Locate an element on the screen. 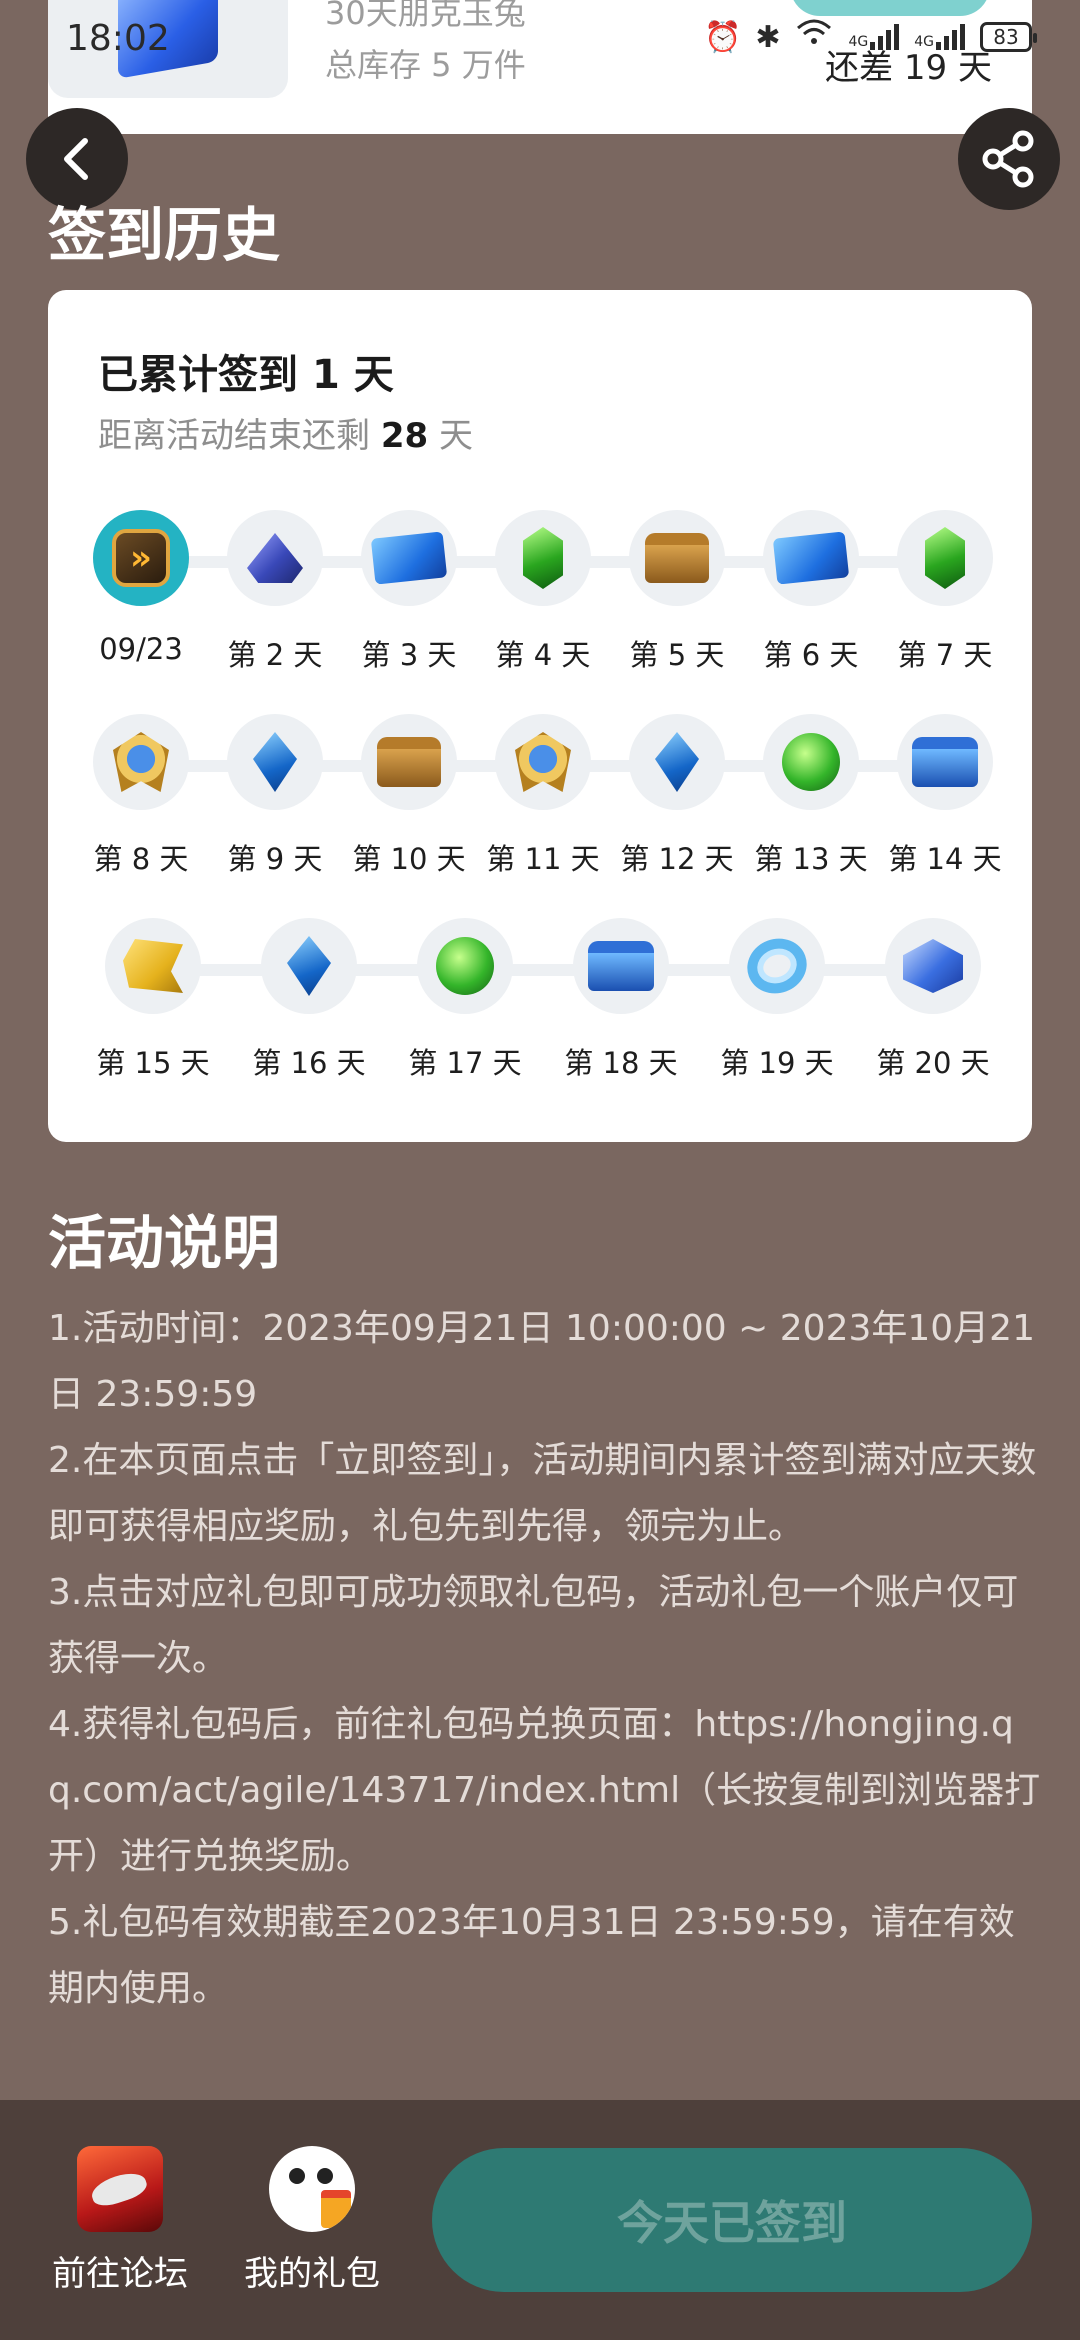 The width and height of the screenshot is (1080, 2340). checkin-day: 第 20 天 is located at coordinates (933, 1000).